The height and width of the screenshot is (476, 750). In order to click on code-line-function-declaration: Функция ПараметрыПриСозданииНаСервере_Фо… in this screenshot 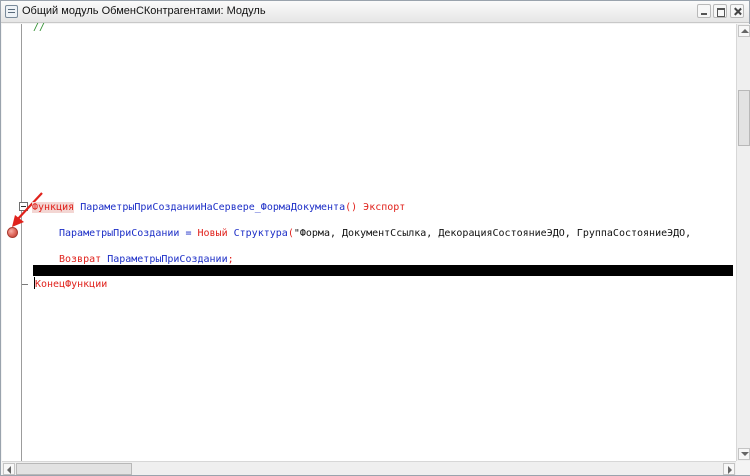, I will do `click(218, 207)`.